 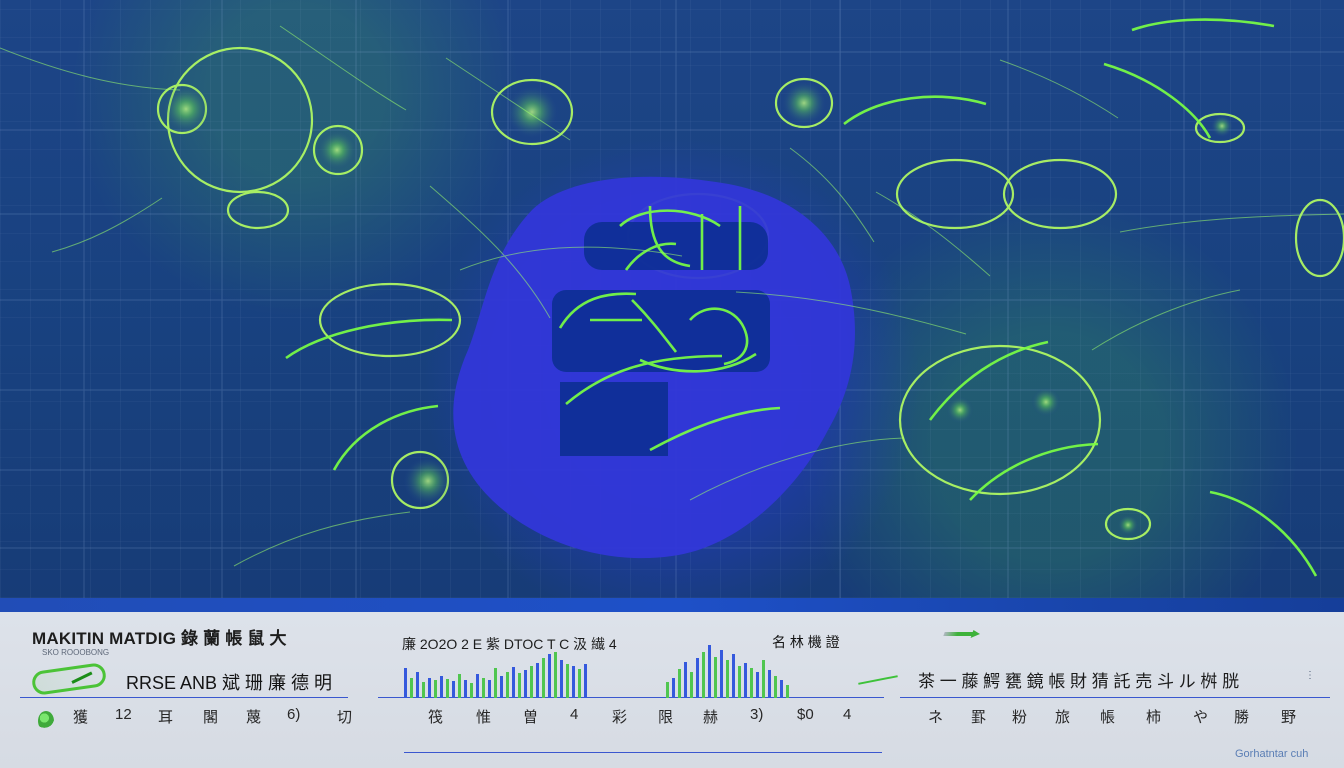 I want to click on axis-label-16: $0, so click(x=805, y=714).